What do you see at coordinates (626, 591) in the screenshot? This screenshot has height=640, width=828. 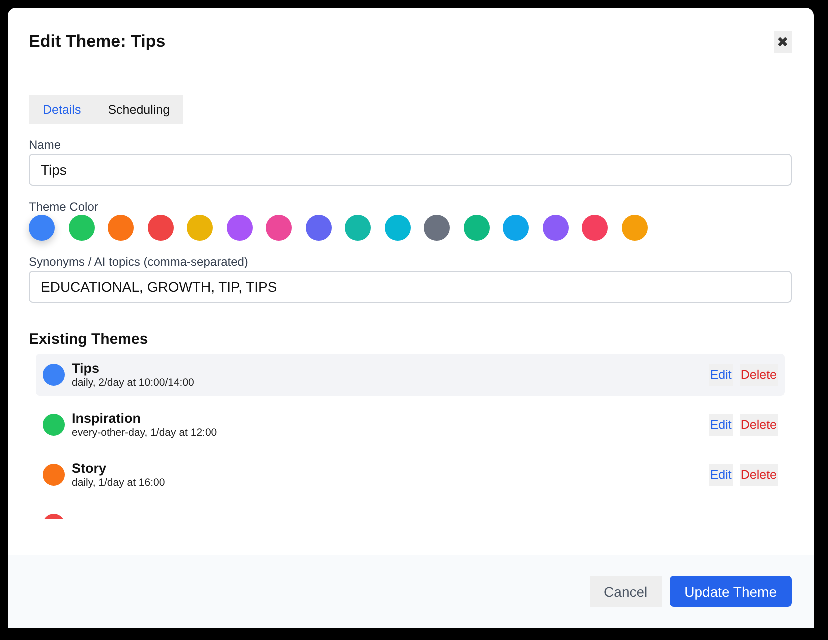 I see `cancel-button: Cancel` at bounding box center [626, 591].